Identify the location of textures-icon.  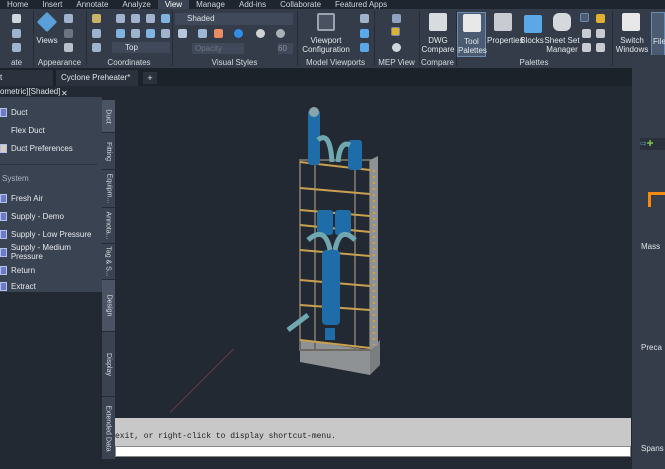
(280, 33).